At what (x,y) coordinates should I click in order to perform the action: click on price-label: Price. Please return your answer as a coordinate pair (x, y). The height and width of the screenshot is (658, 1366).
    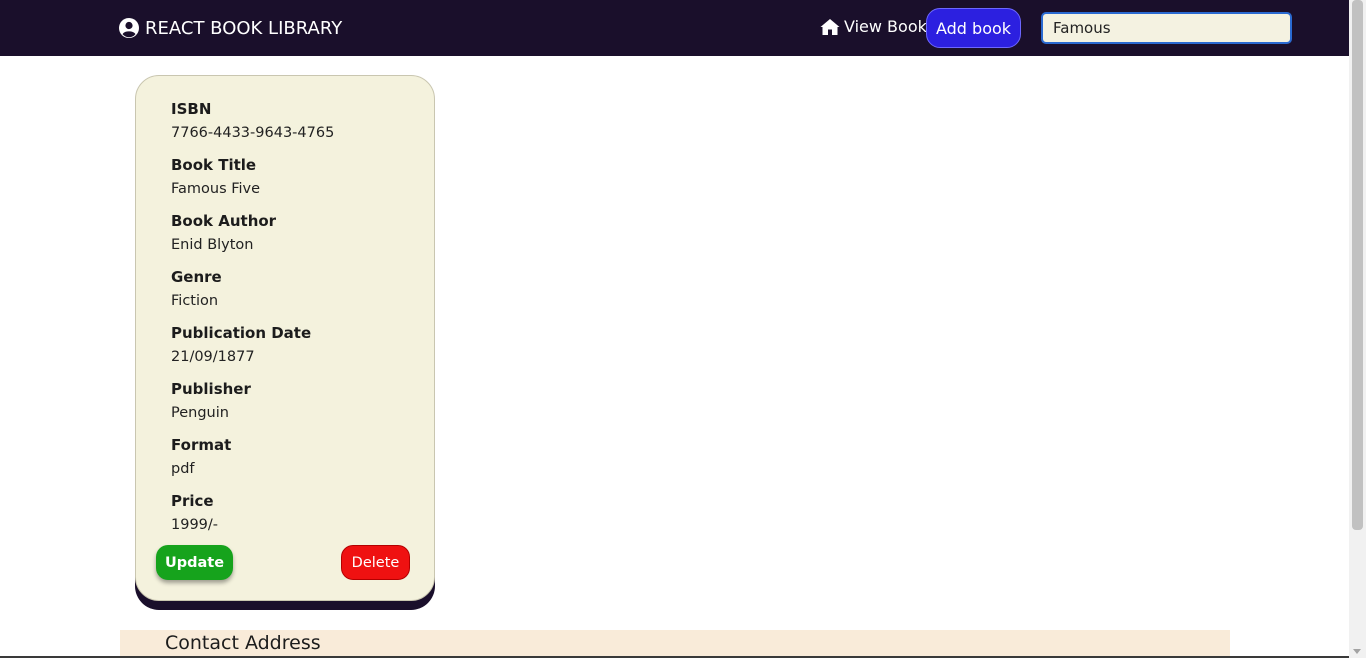
    Looking at the image, I should click on (192, 501).